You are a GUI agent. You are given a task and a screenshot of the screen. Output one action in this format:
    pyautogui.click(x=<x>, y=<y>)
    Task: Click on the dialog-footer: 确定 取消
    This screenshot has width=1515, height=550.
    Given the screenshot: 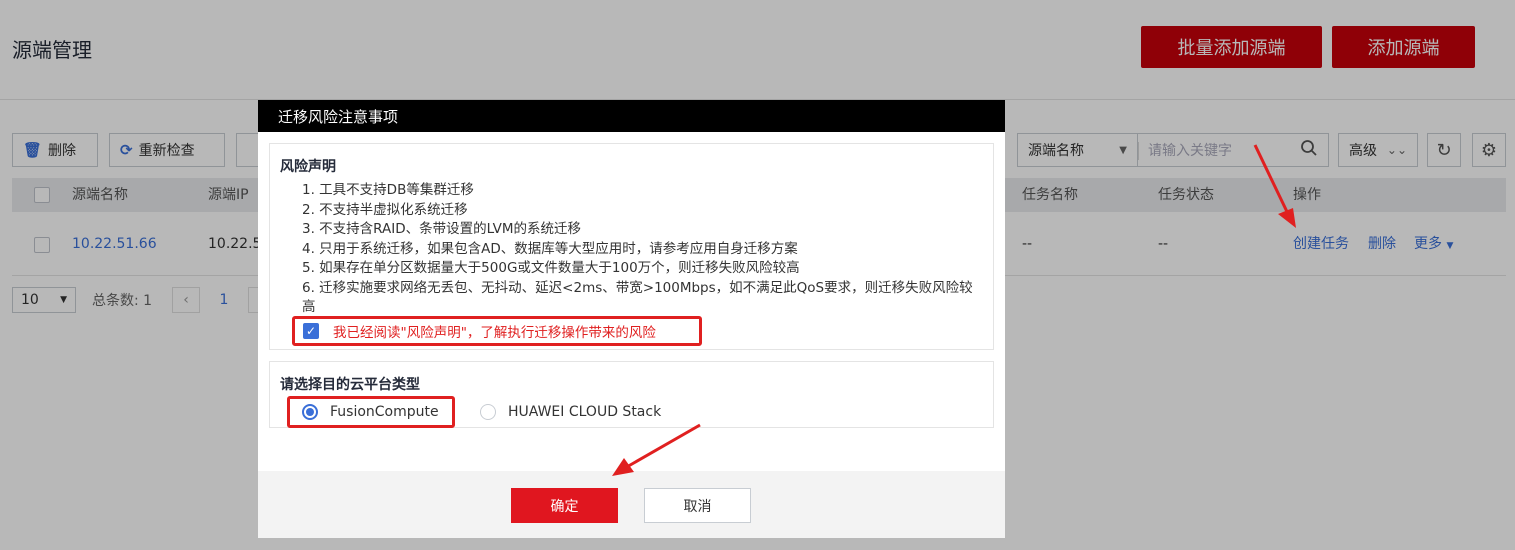 What is the action you would take?
    pyautogui.click(x=631, y=504)
    